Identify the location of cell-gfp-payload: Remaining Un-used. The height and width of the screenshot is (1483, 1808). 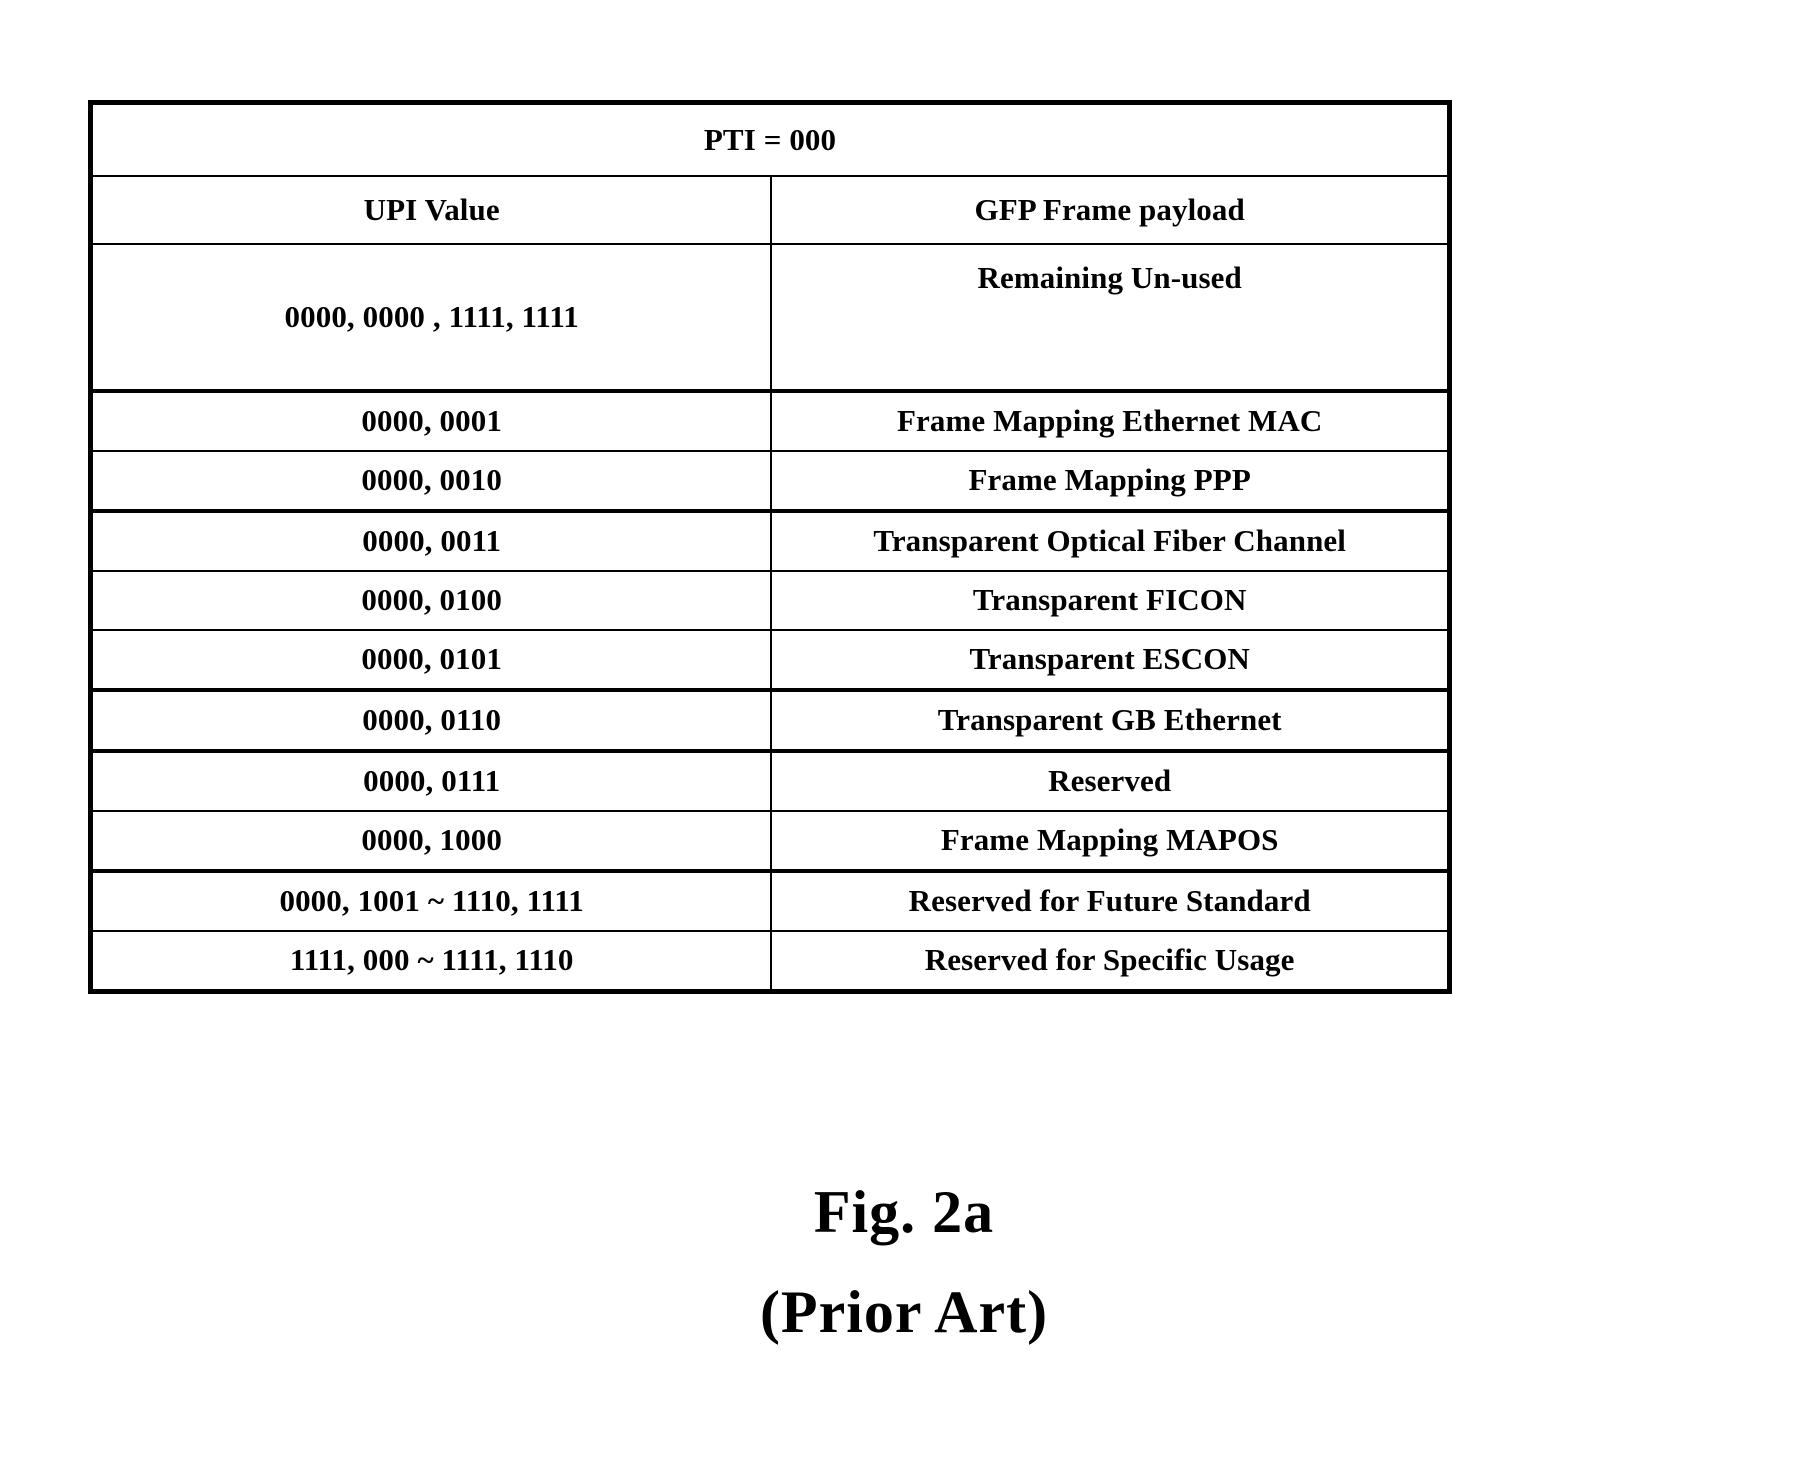
(1110, 318).